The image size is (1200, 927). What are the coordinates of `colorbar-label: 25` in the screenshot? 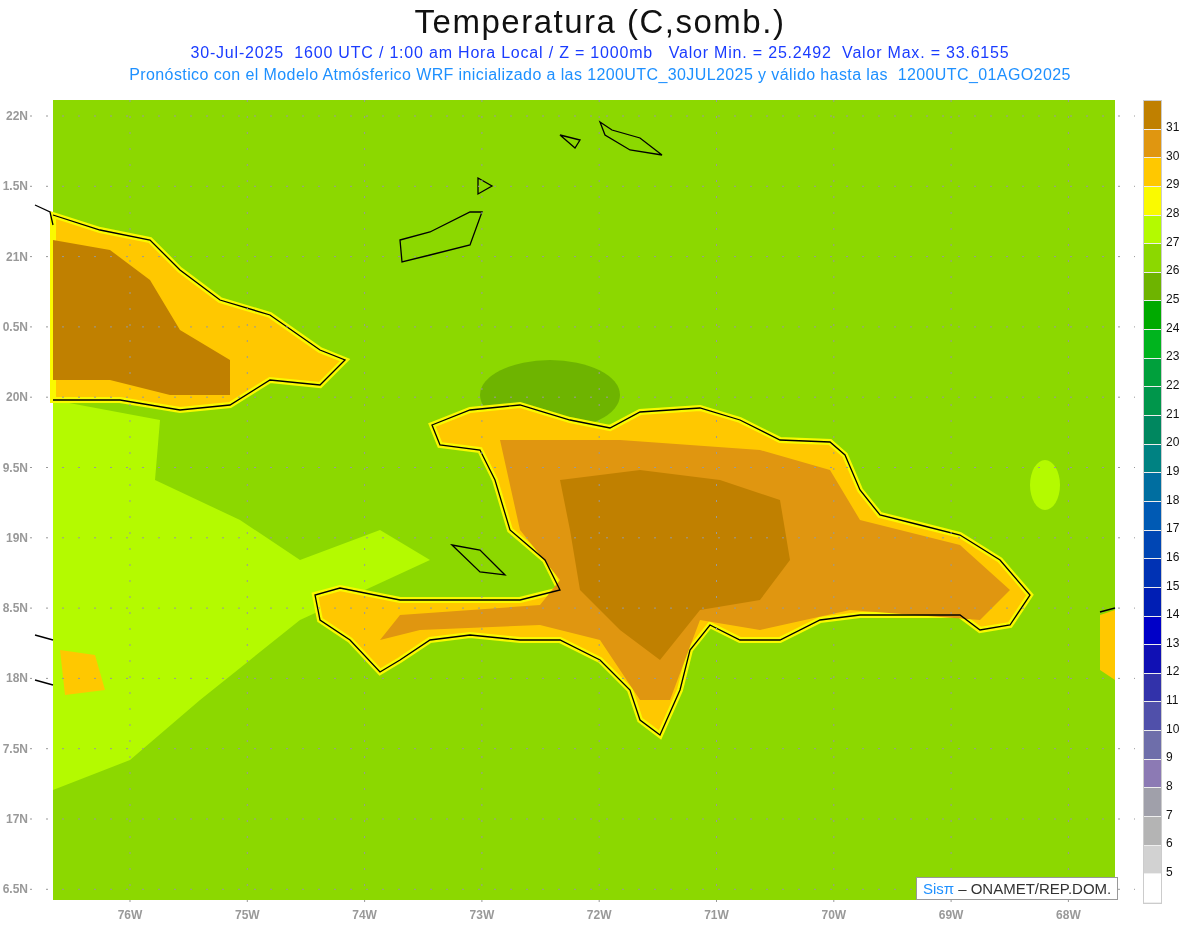 It's located at (1173, 299).